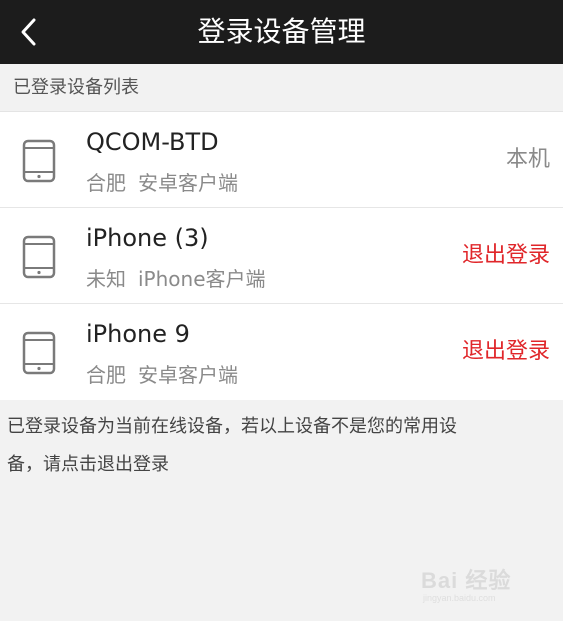  What do you see at coordinates (281, 88) in the screenshot?
I see `section-header: 已登录设备列表` at bounding box center [281, 88].